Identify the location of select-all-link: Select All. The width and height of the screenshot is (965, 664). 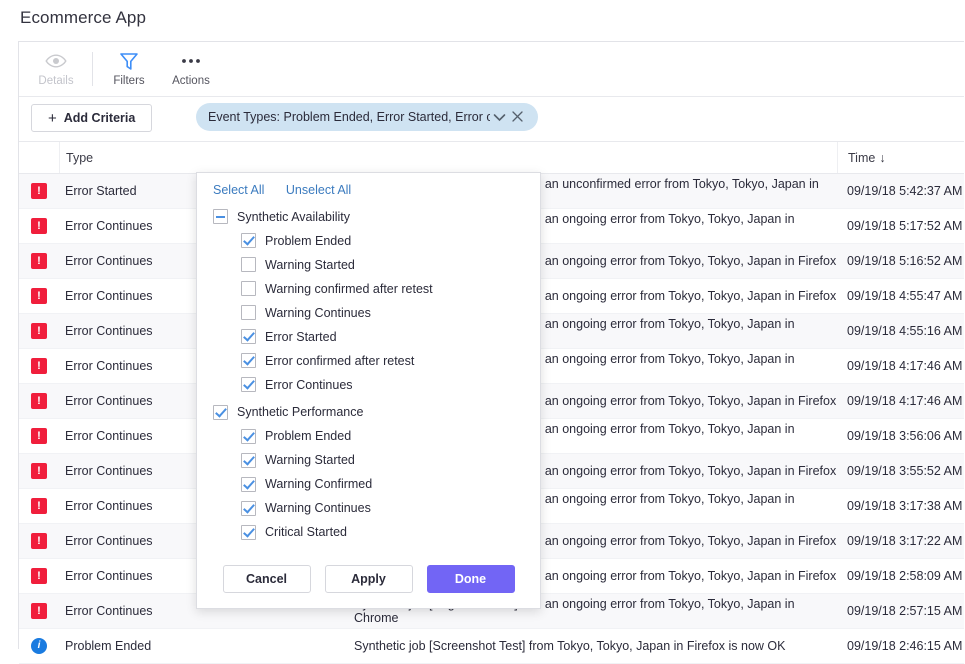
(238, 190).